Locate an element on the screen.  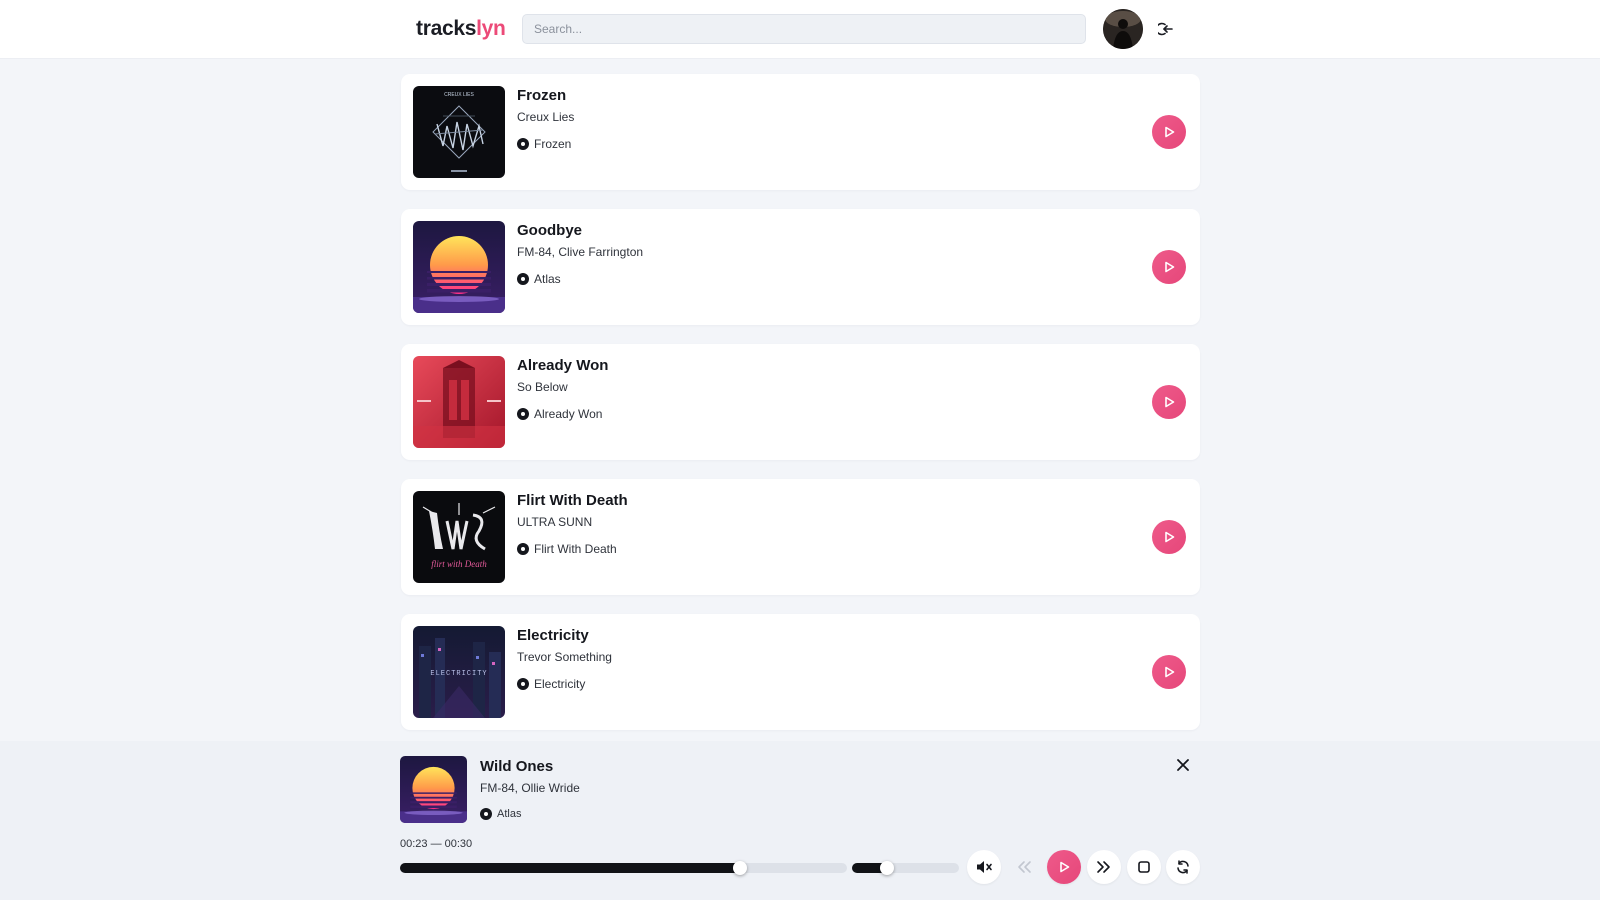
play-pause-button is located at coordinates (1064, 867).